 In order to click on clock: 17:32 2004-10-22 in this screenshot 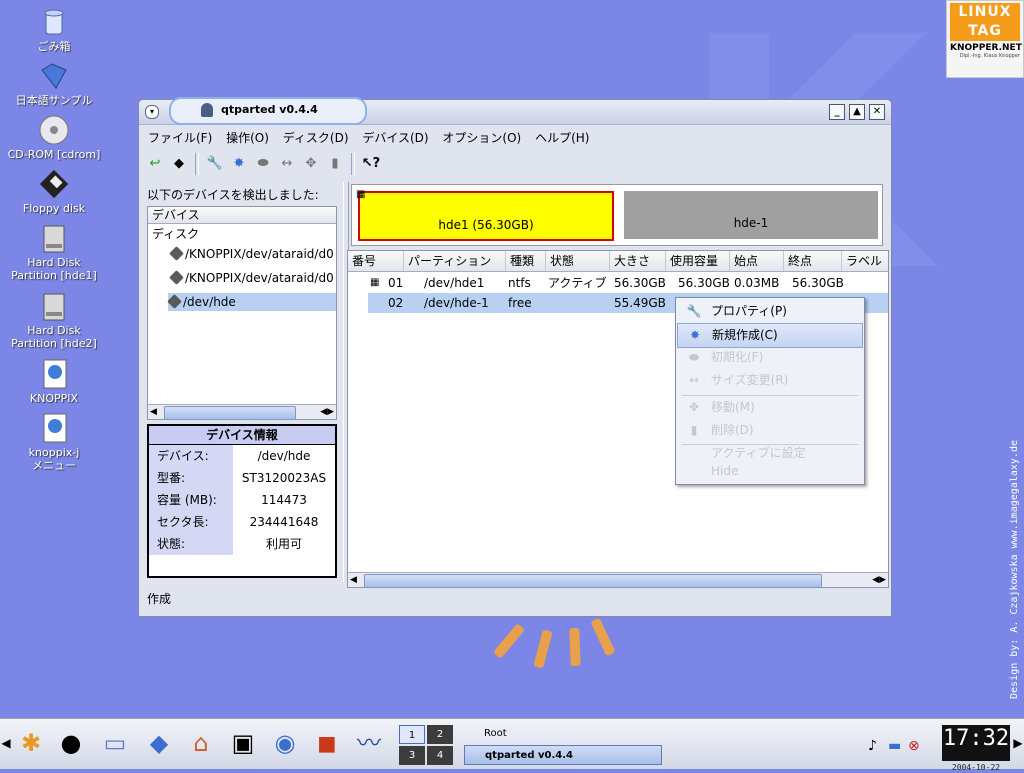, I will do `click(976, 748)`.